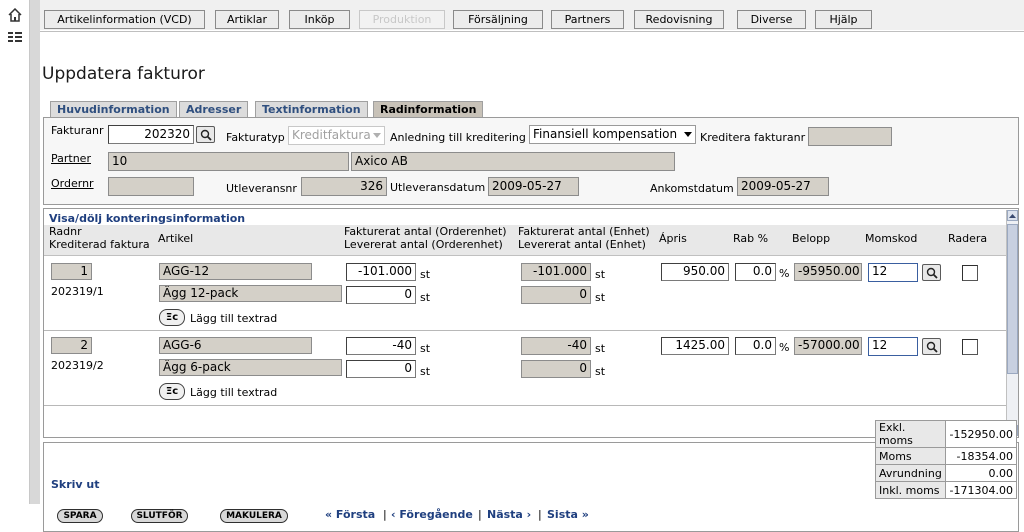 The width and height of the screenshot is (1024, 532). Describe the element at coordinates (319, 19) in the screenshot. I see `nav-tab-inkop: Inköp` at that location.